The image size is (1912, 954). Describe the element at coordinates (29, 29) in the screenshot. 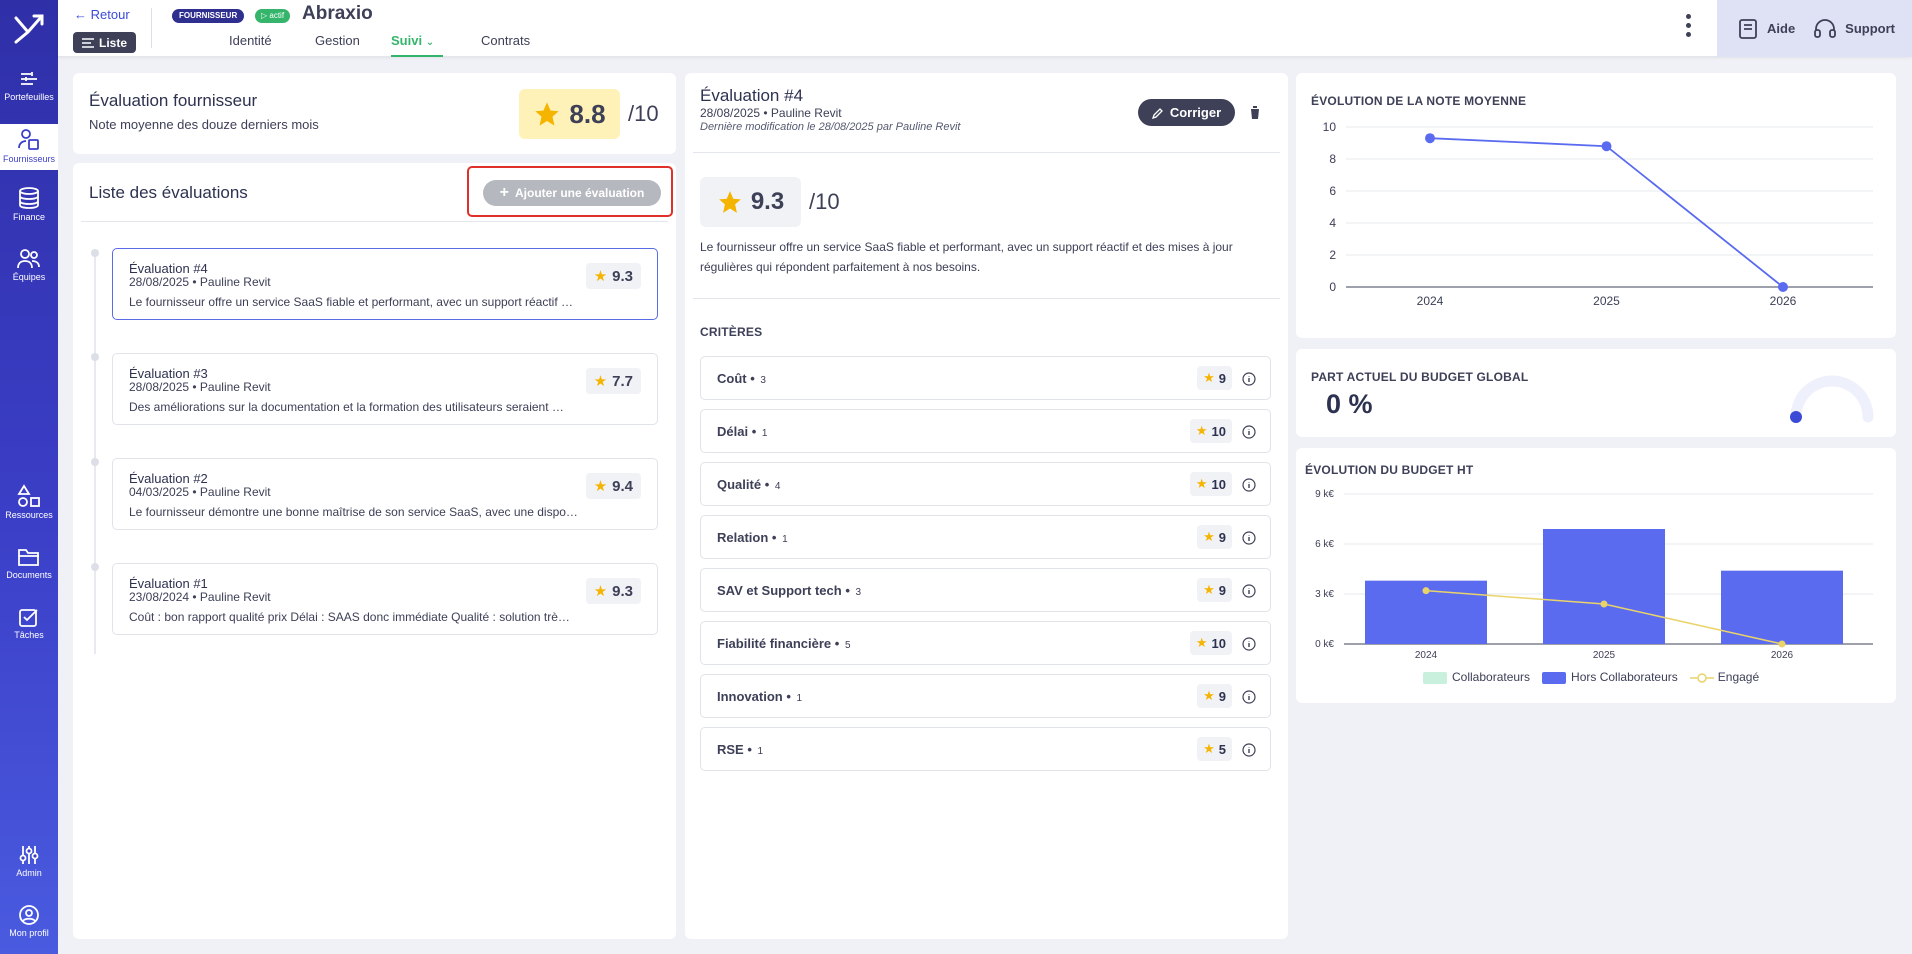

I see `app-logo-icon` at that location.